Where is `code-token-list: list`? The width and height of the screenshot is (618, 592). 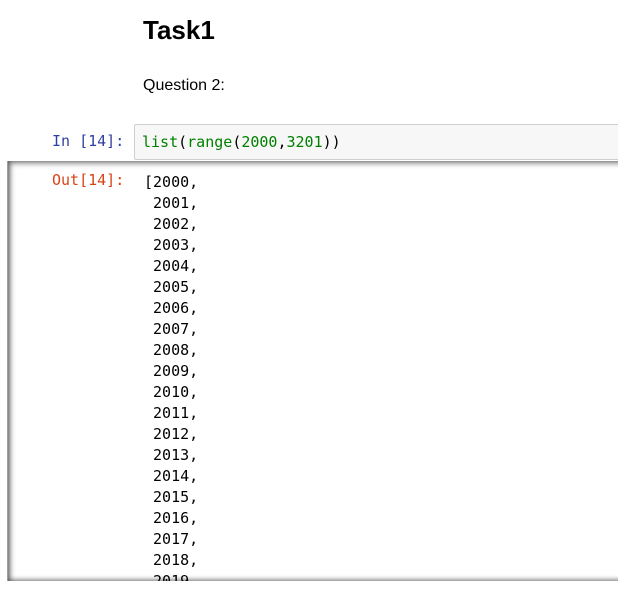
code-token-list: list is located at coordinates (160, 142).